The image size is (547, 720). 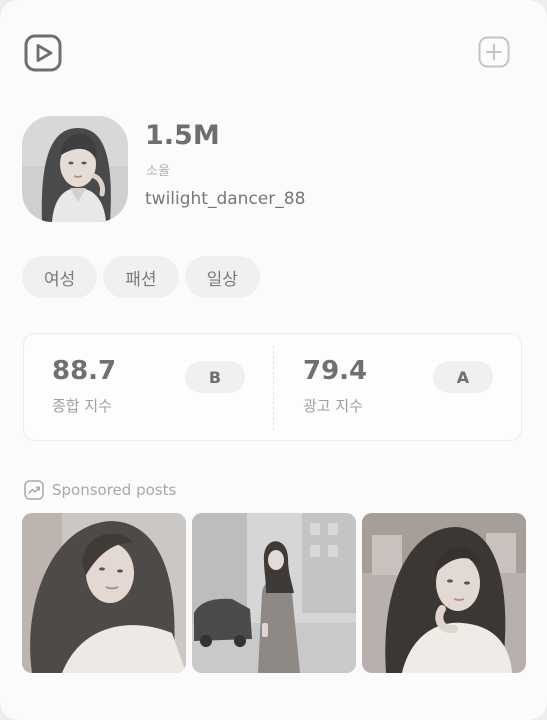 What do you see at coordinates (494, 52) in the screenshot?
I see `plus-square-icon` at bounding box center [494, 52].